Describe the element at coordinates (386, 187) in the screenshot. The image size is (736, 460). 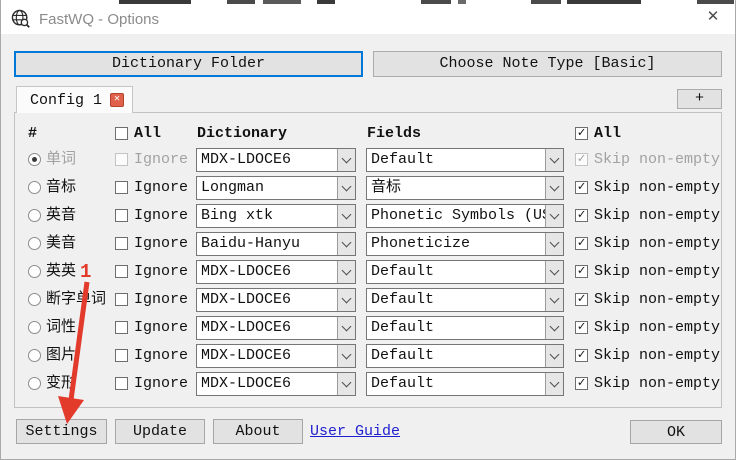
I see `fields-select-value: 音标` at that location.